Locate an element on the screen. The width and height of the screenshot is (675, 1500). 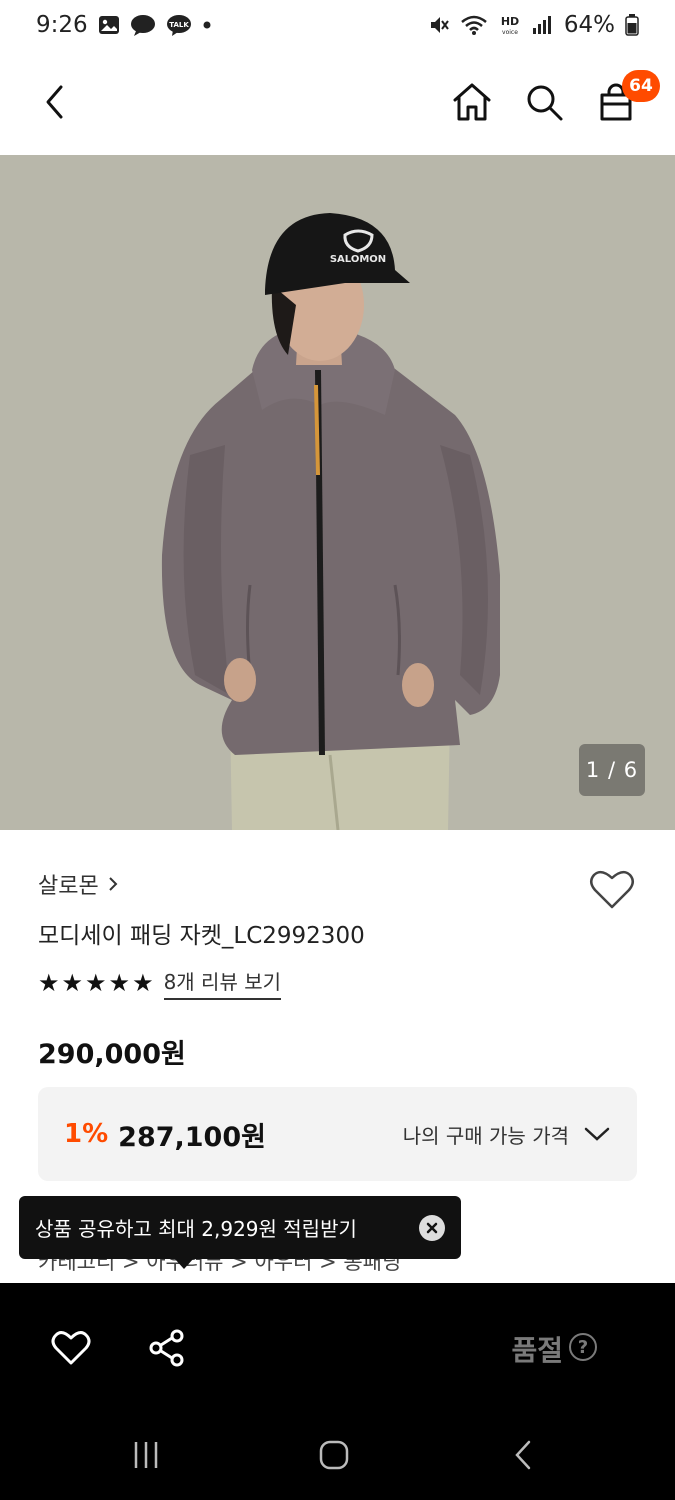
battery-icon is located at coordinates (632, 25).